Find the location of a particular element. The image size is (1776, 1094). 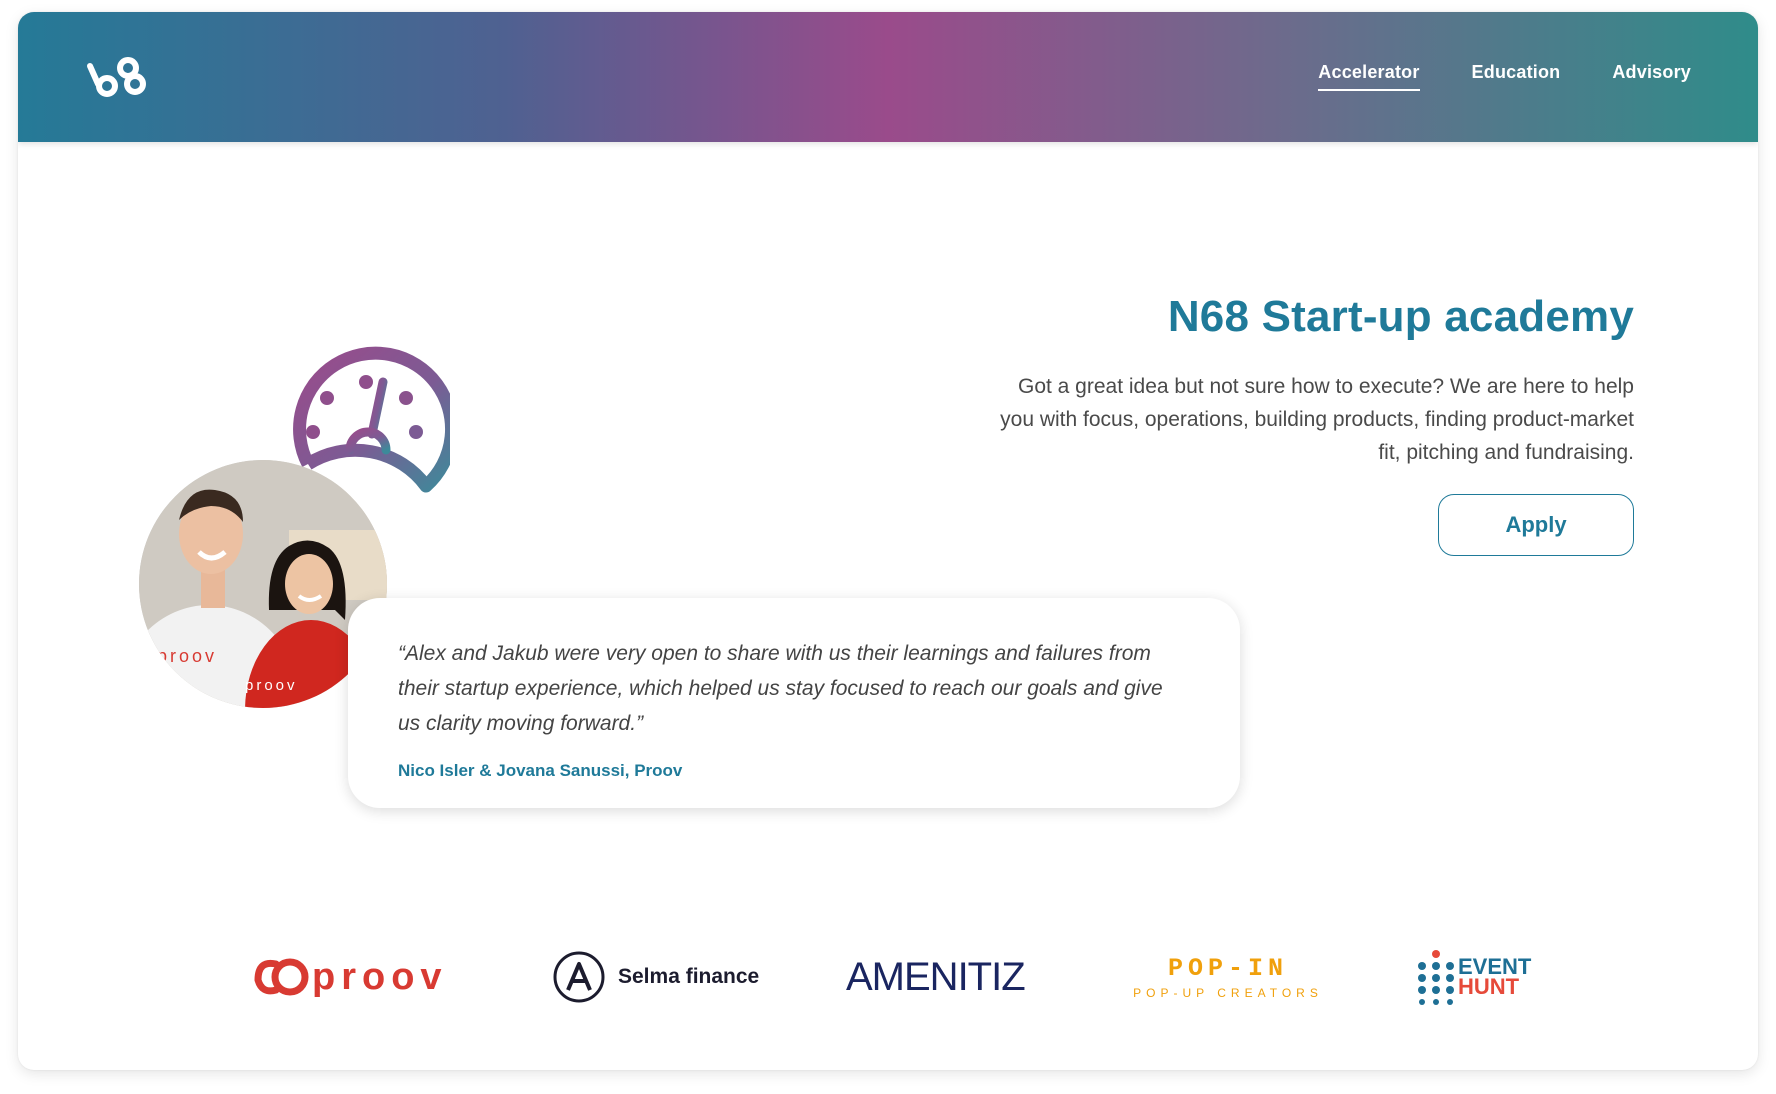

partner-proov-logo: proov is located at coordinates (351, 977).